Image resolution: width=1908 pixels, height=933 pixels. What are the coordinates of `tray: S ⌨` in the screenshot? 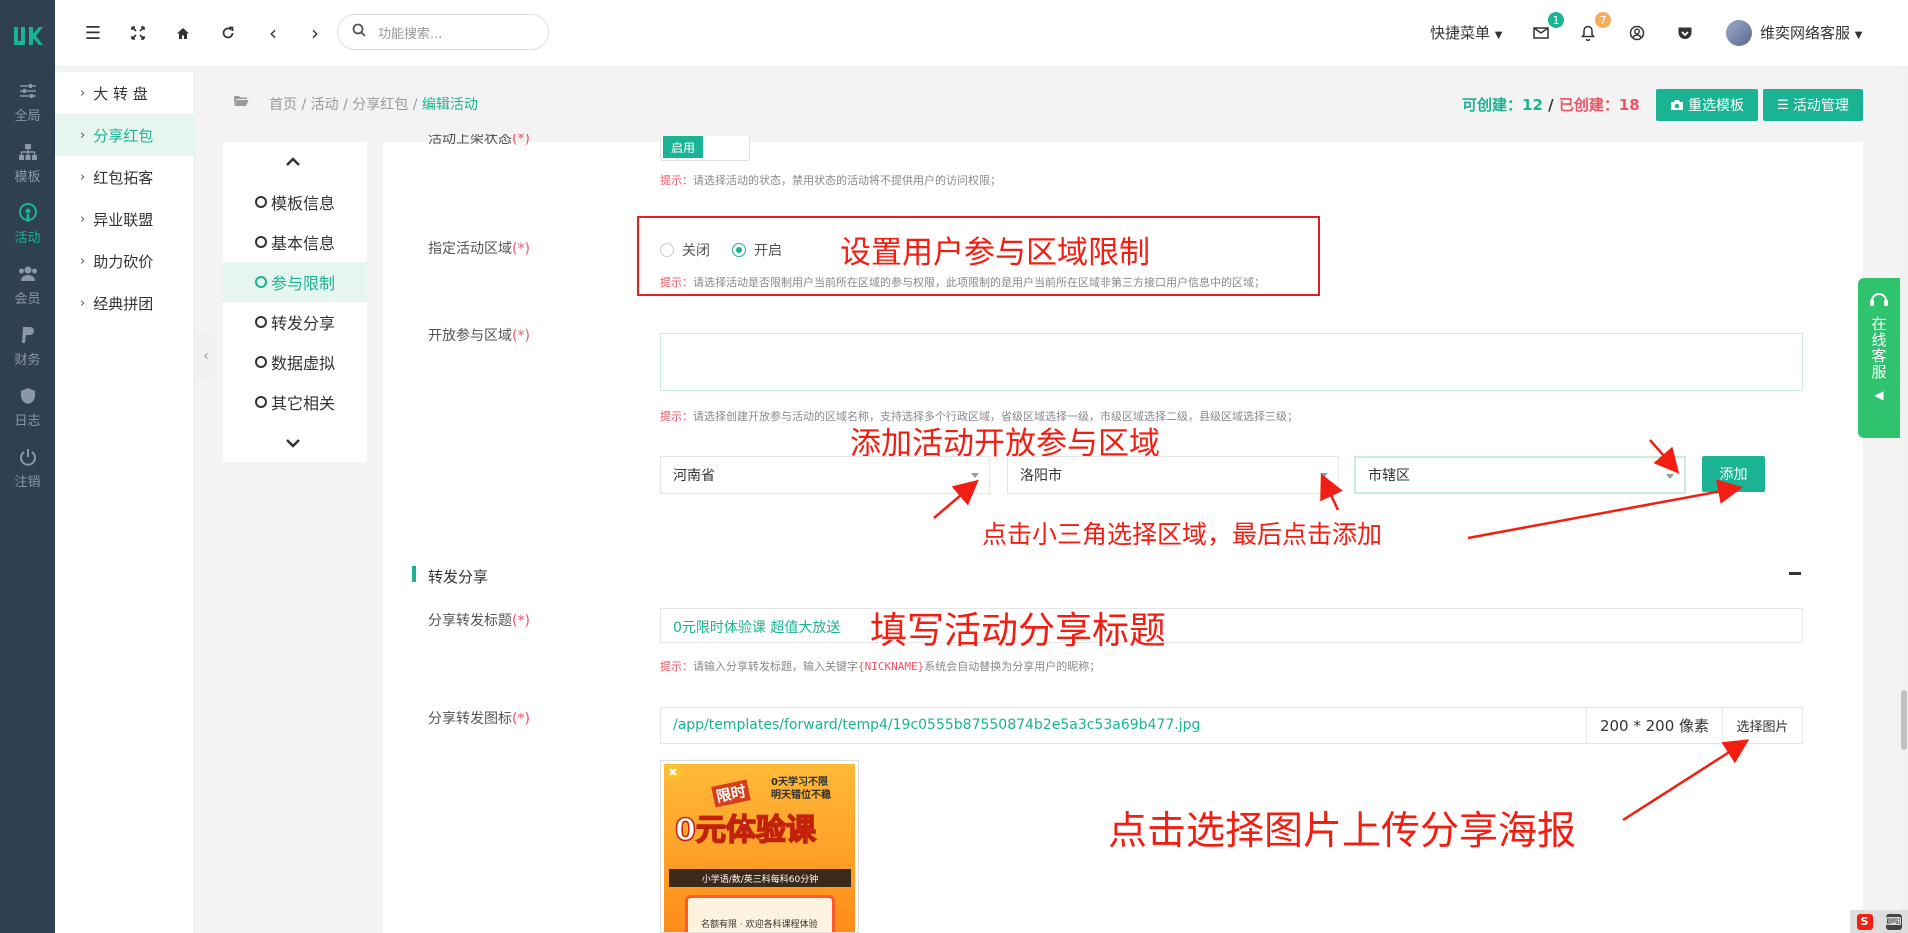 It's located at (1879, 921).